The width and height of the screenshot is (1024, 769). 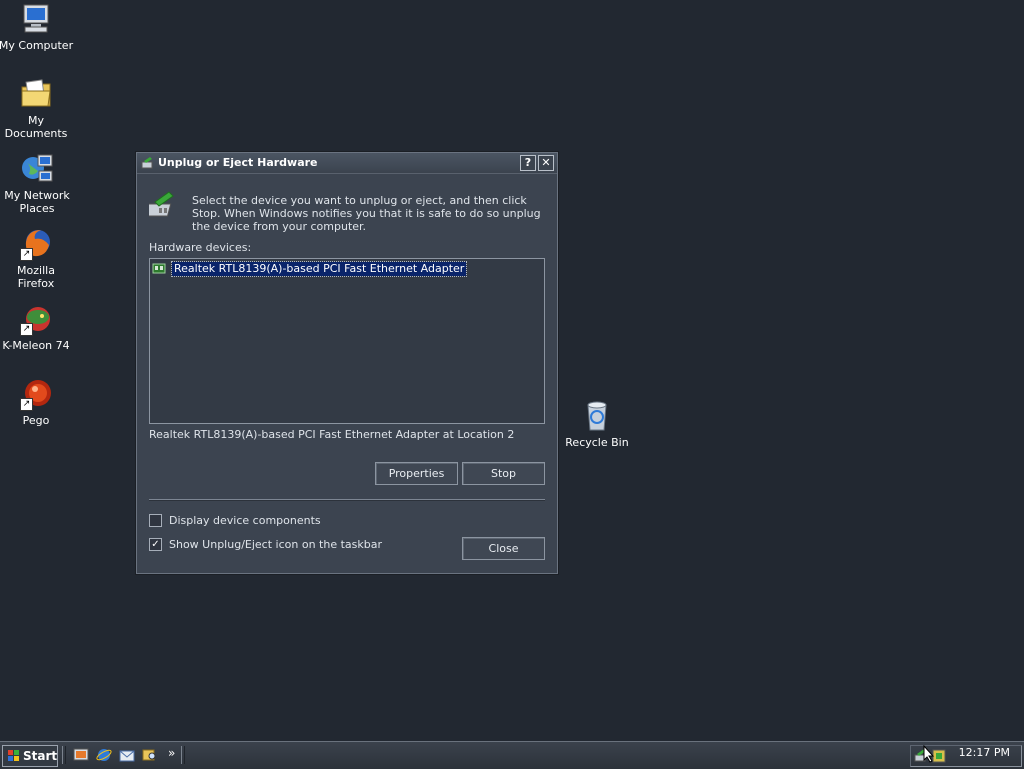 What do you see at coordinates (984, 752) in the screenshot?
I see `clock: 12:17 PM` at bounding box center [984, 752].